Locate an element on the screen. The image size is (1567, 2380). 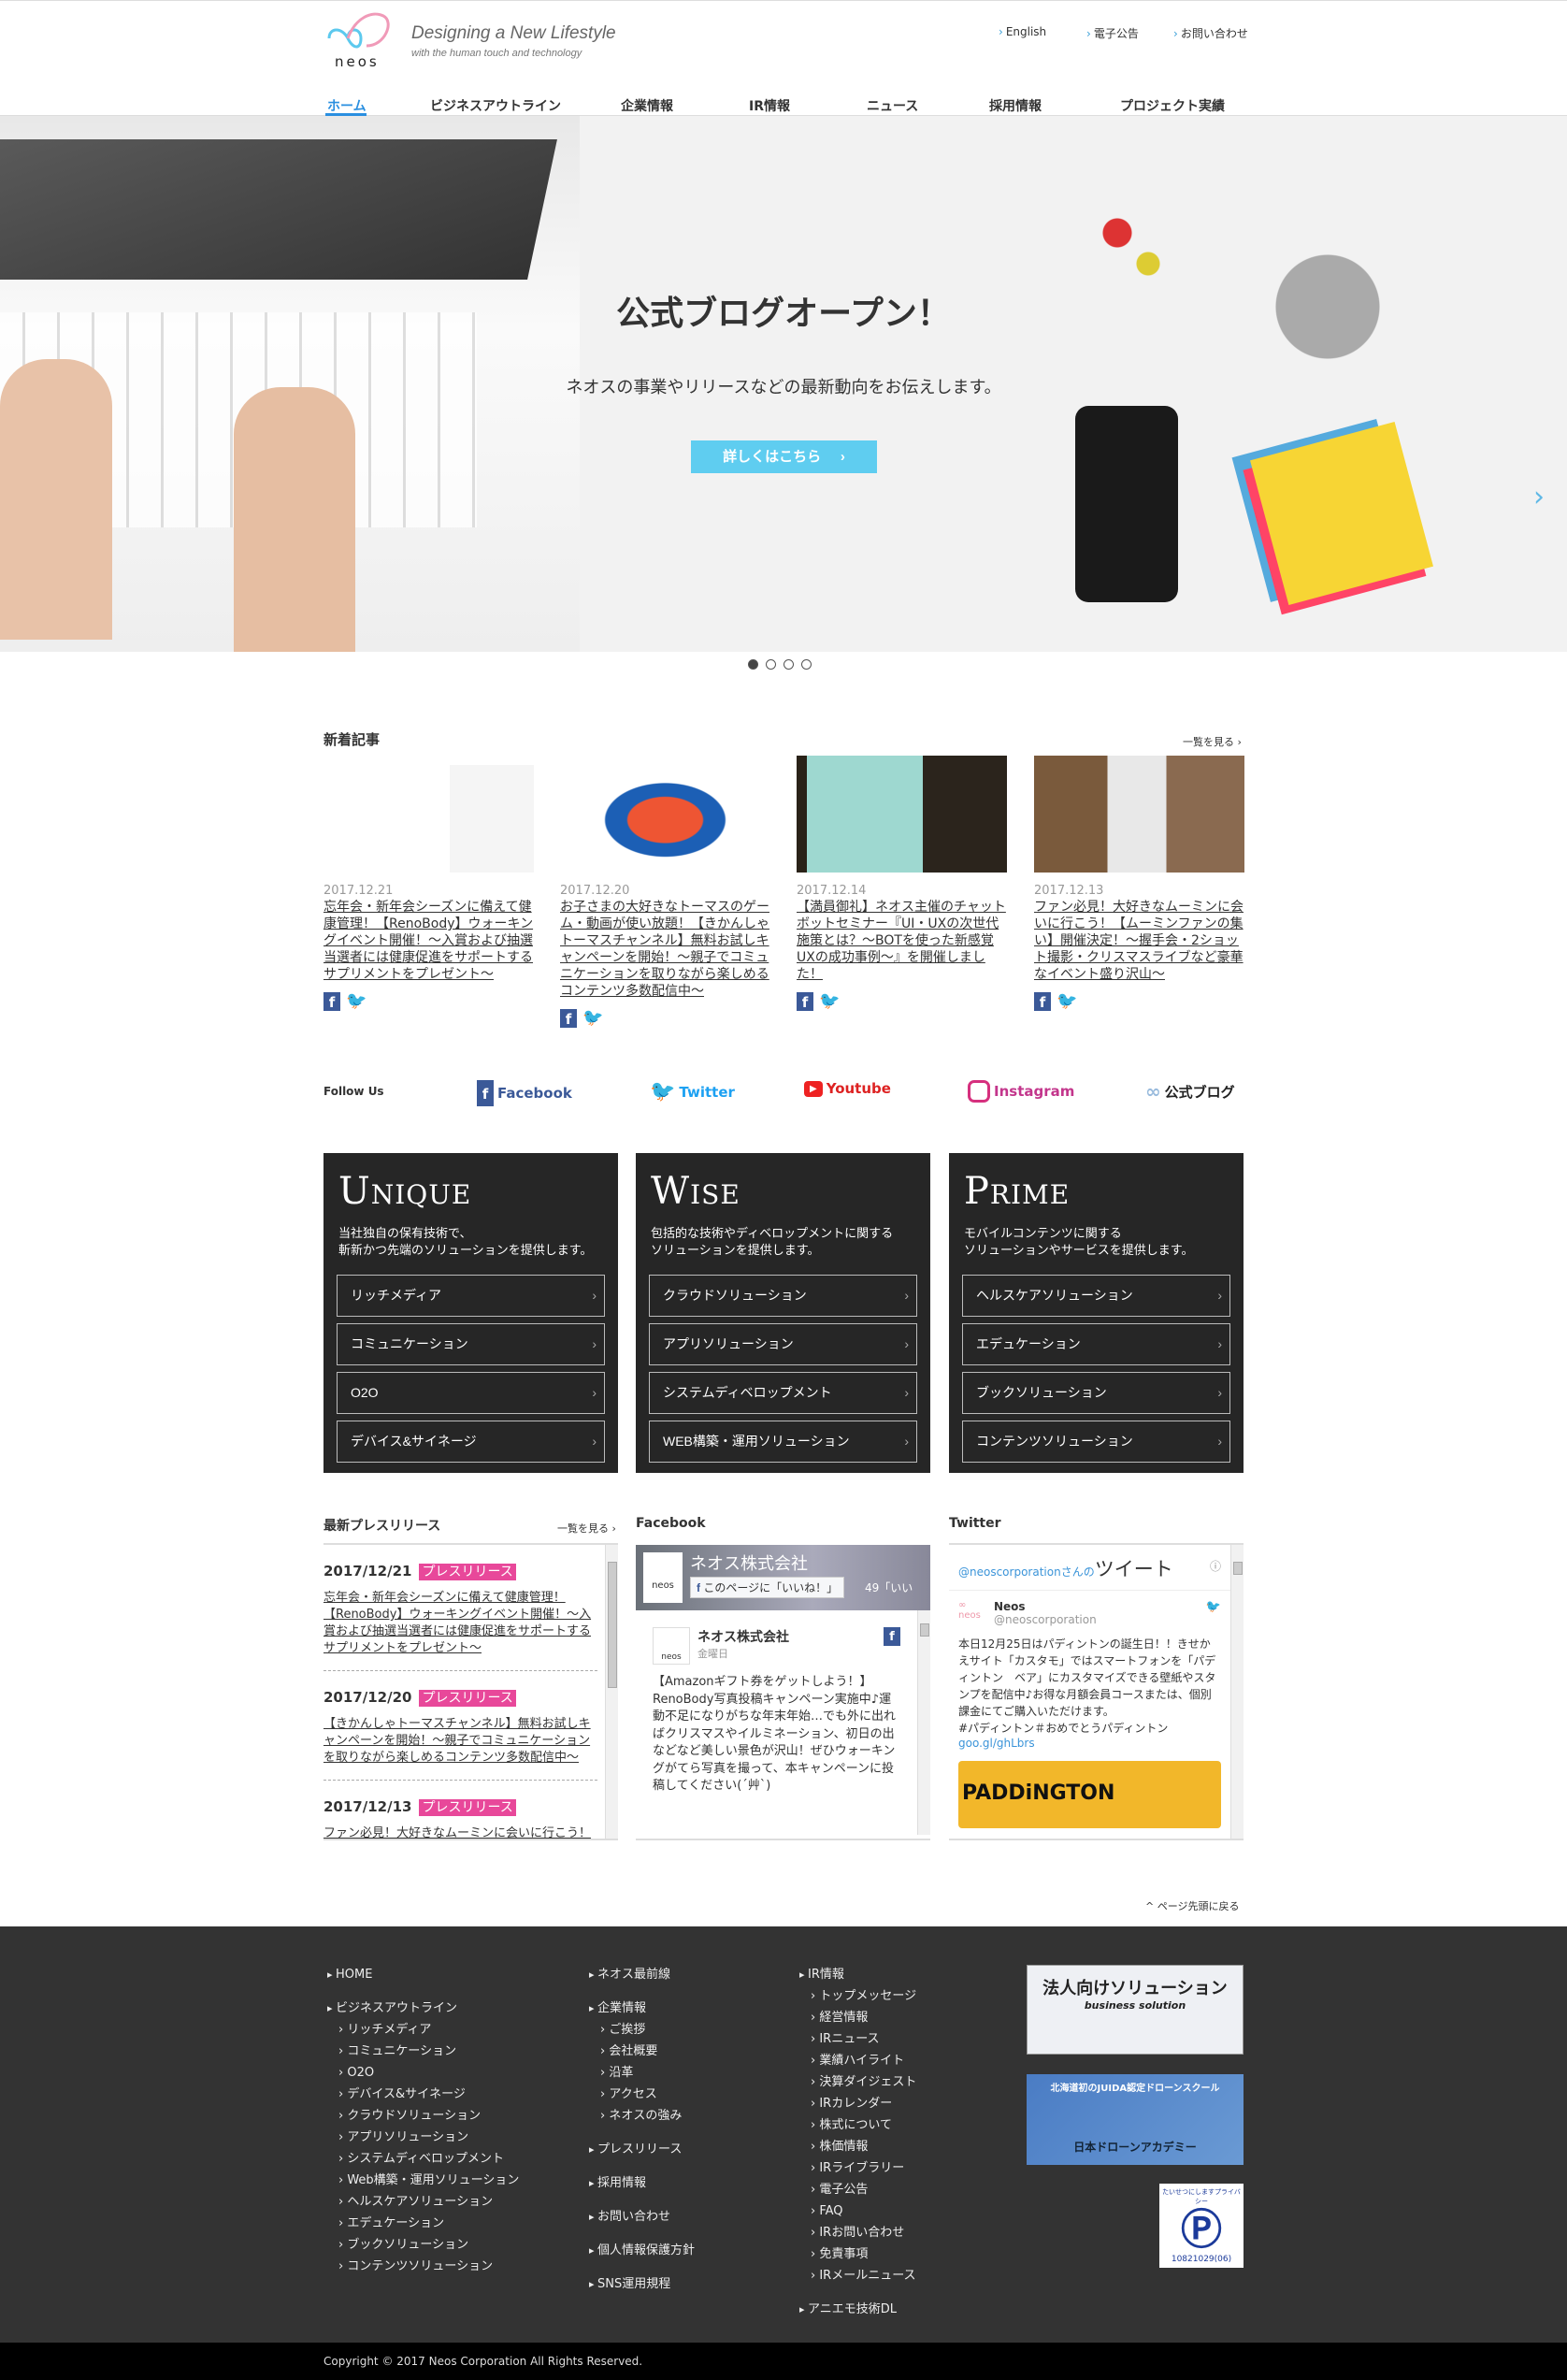
footer-link: SNS運用規程 is located at coordinates (642, 2284).